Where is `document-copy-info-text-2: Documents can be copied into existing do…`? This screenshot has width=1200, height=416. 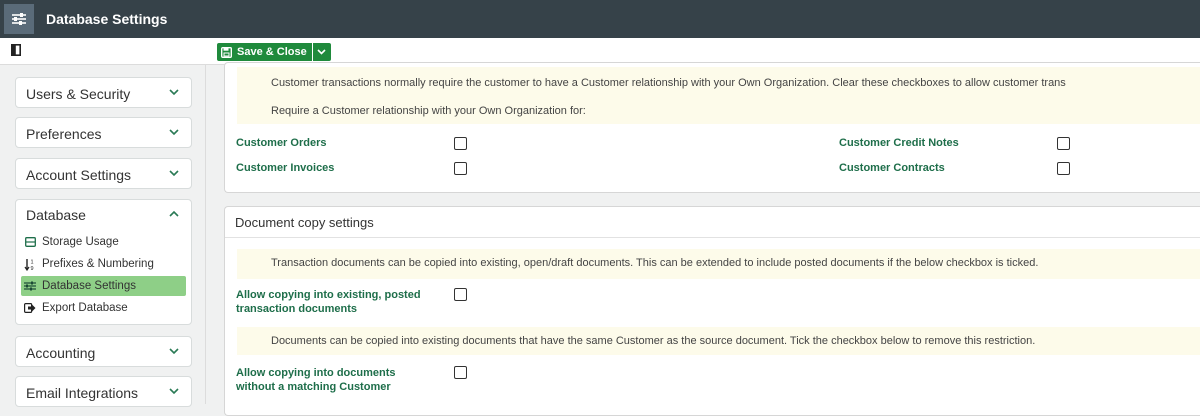
document-copy-info-text-2: Documents can be copied into existing do… is located at coordinates (653, 341).